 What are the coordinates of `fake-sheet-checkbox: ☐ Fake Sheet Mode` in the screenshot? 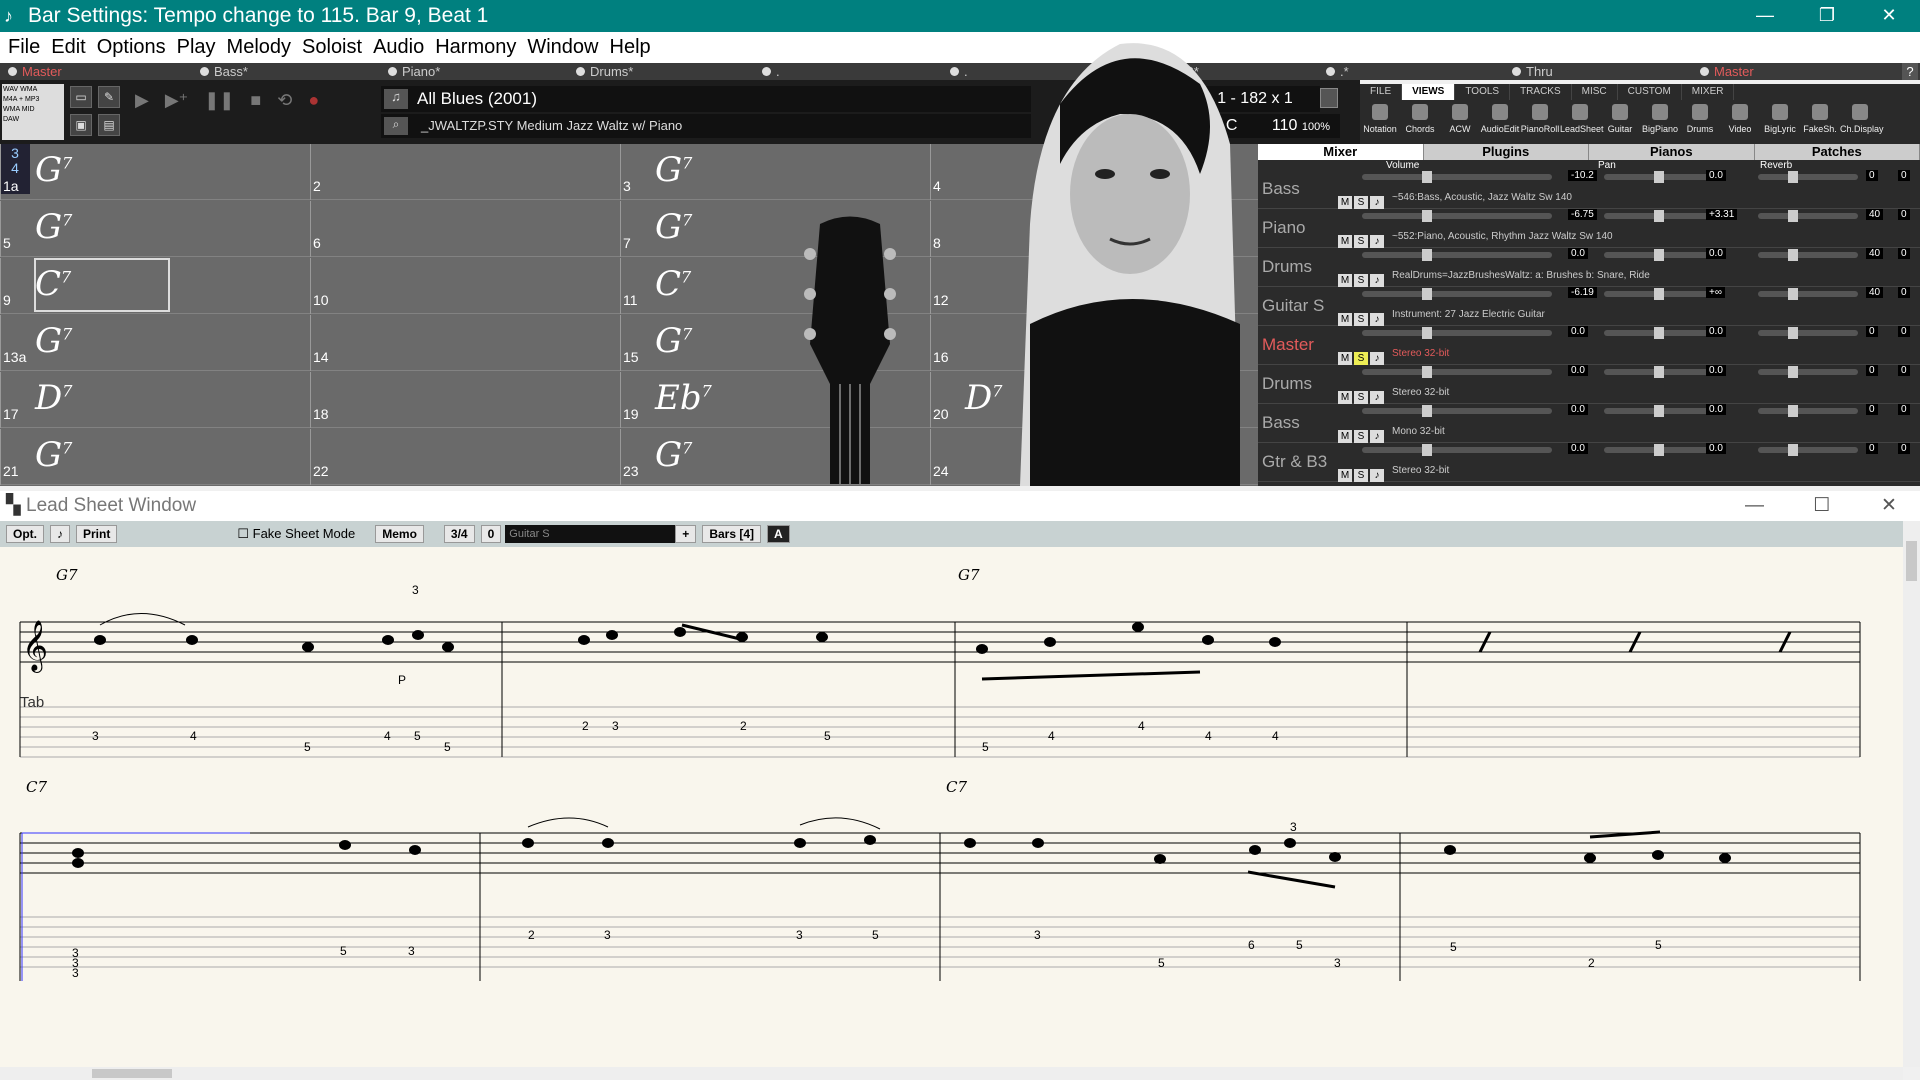 It's located at (296, 534).